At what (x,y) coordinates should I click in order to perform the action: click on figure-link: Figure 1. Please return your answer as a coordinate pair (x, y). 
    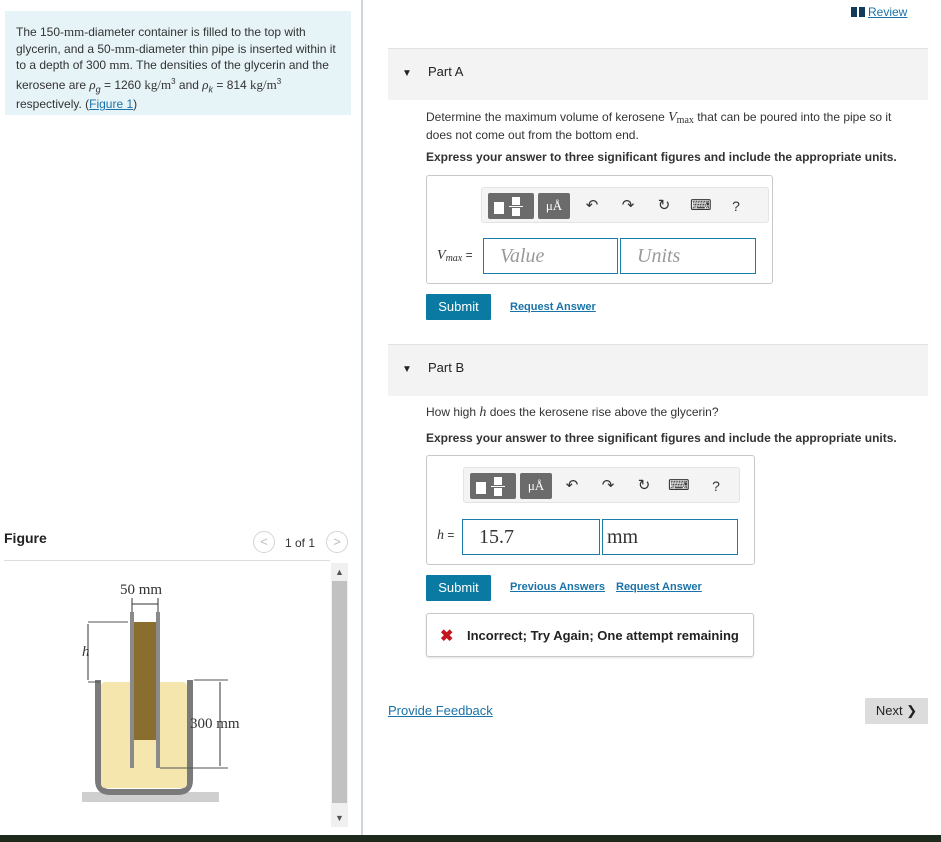
    Looking at the image, I should click on (111, 104).